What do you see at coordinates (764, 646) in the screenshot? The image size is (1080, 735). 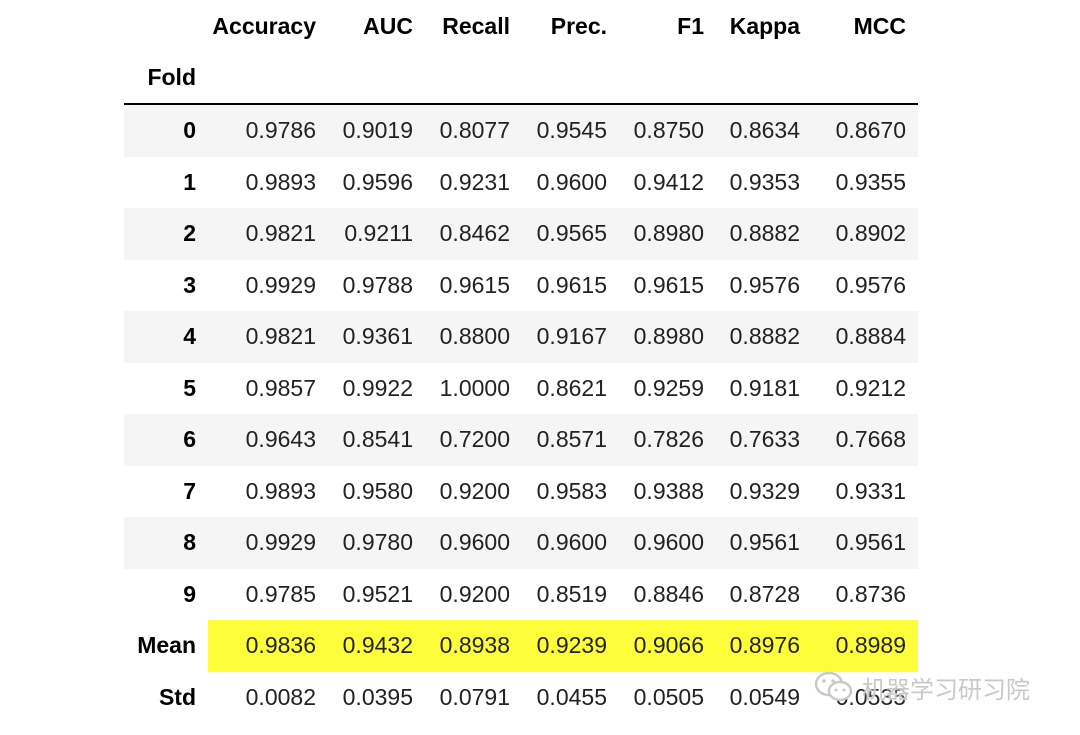 I see `cell-kappa: 0.8976` at bounding box center [764, 646].